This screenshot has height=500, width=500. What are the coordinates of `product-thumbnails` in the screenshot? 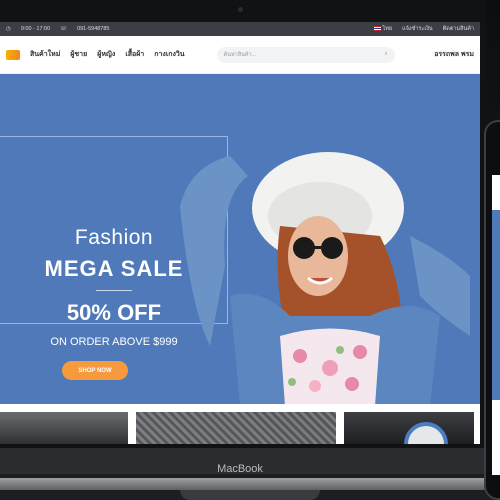 It's located at (240, 425).